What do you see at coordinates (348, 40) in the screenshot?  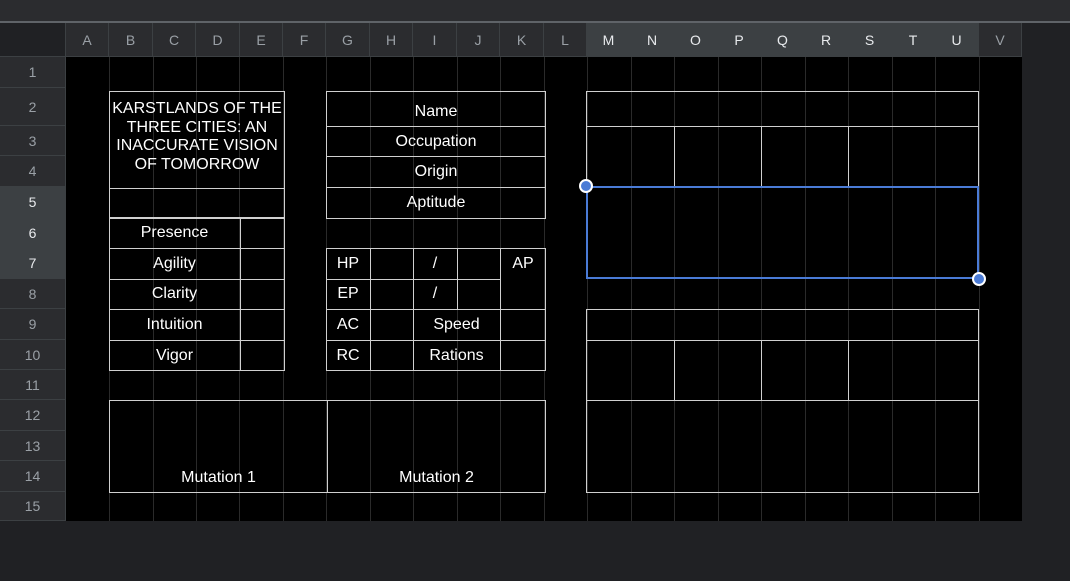 I see `column-header-g: G` at bounding box center [348, 40].